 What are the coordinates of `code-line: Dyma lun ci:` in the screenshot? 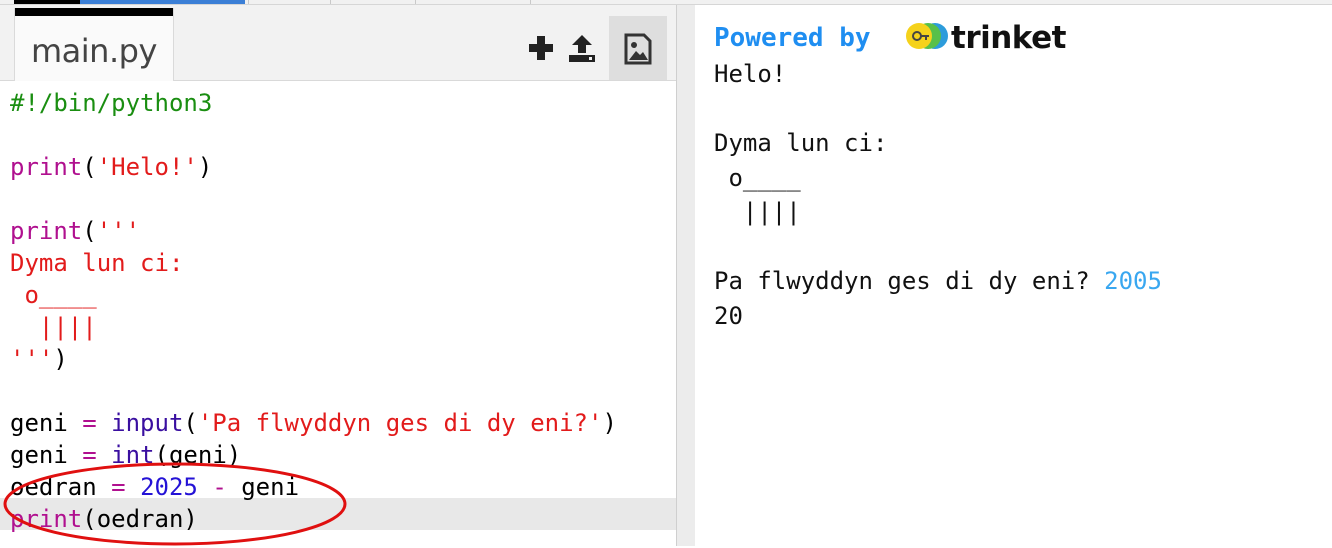 It's located at (96, 263).